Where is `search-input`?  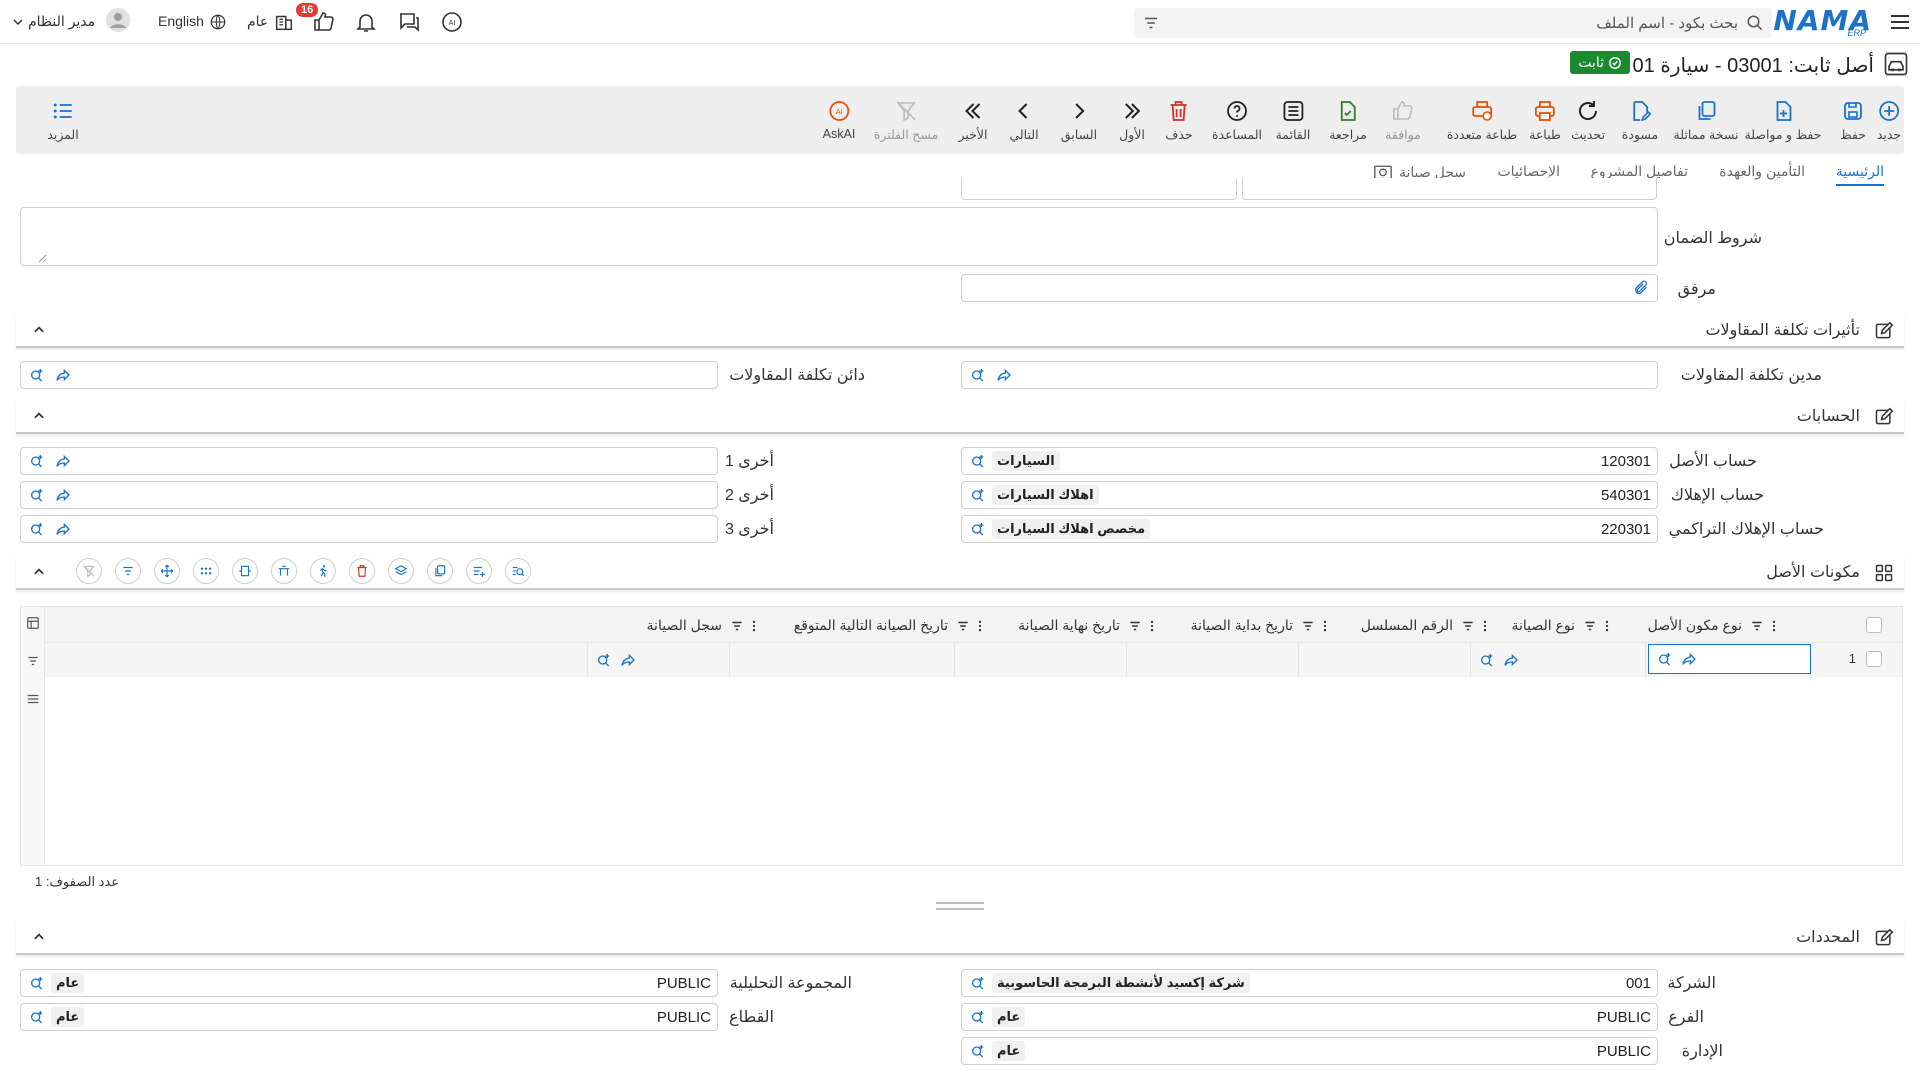
search-input is located at coordinates (1470, 23).